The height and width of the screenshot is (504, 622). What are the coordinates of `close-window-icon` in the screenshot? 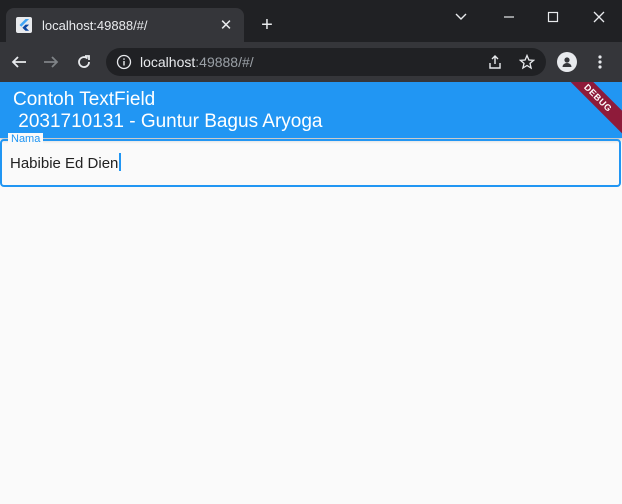 It's located at (599, 17).